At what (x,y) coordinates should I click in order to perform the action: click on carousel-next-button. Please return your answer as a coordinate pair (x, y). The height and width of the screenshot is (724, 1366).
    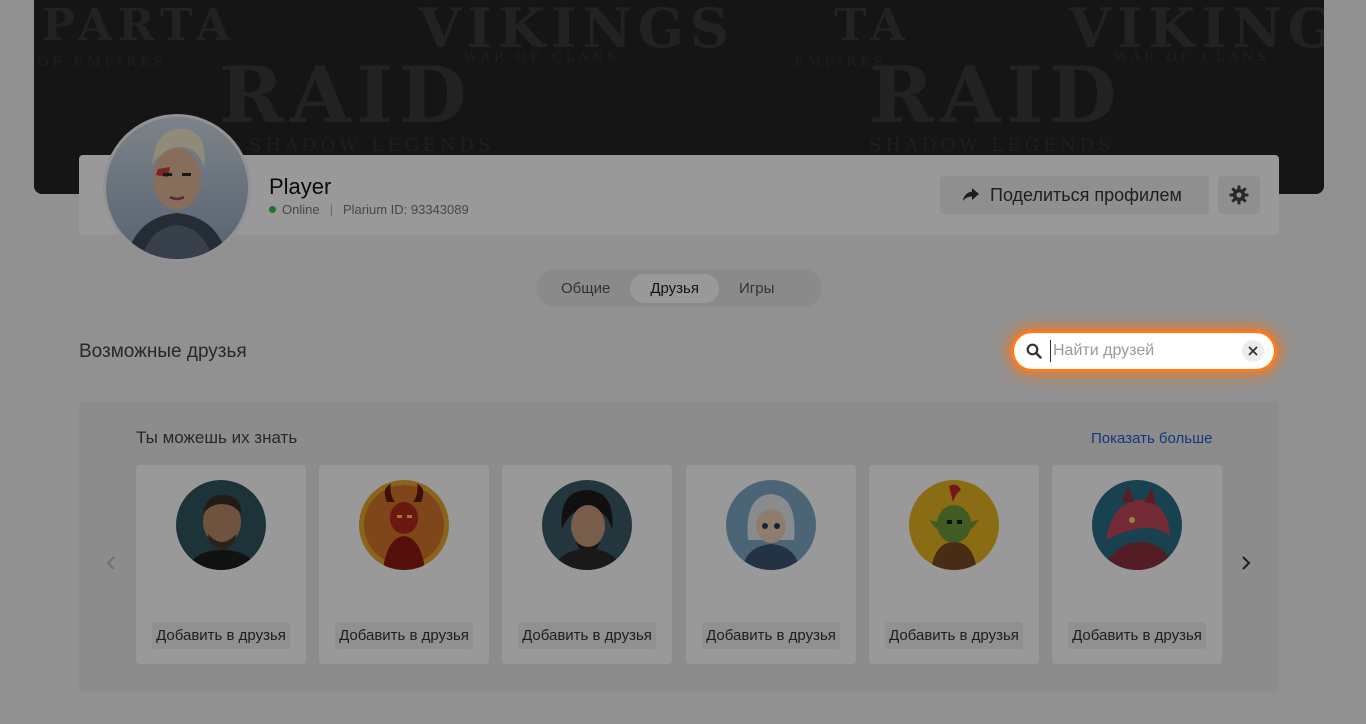
    Looking at the image, I should click on (1246, 563).